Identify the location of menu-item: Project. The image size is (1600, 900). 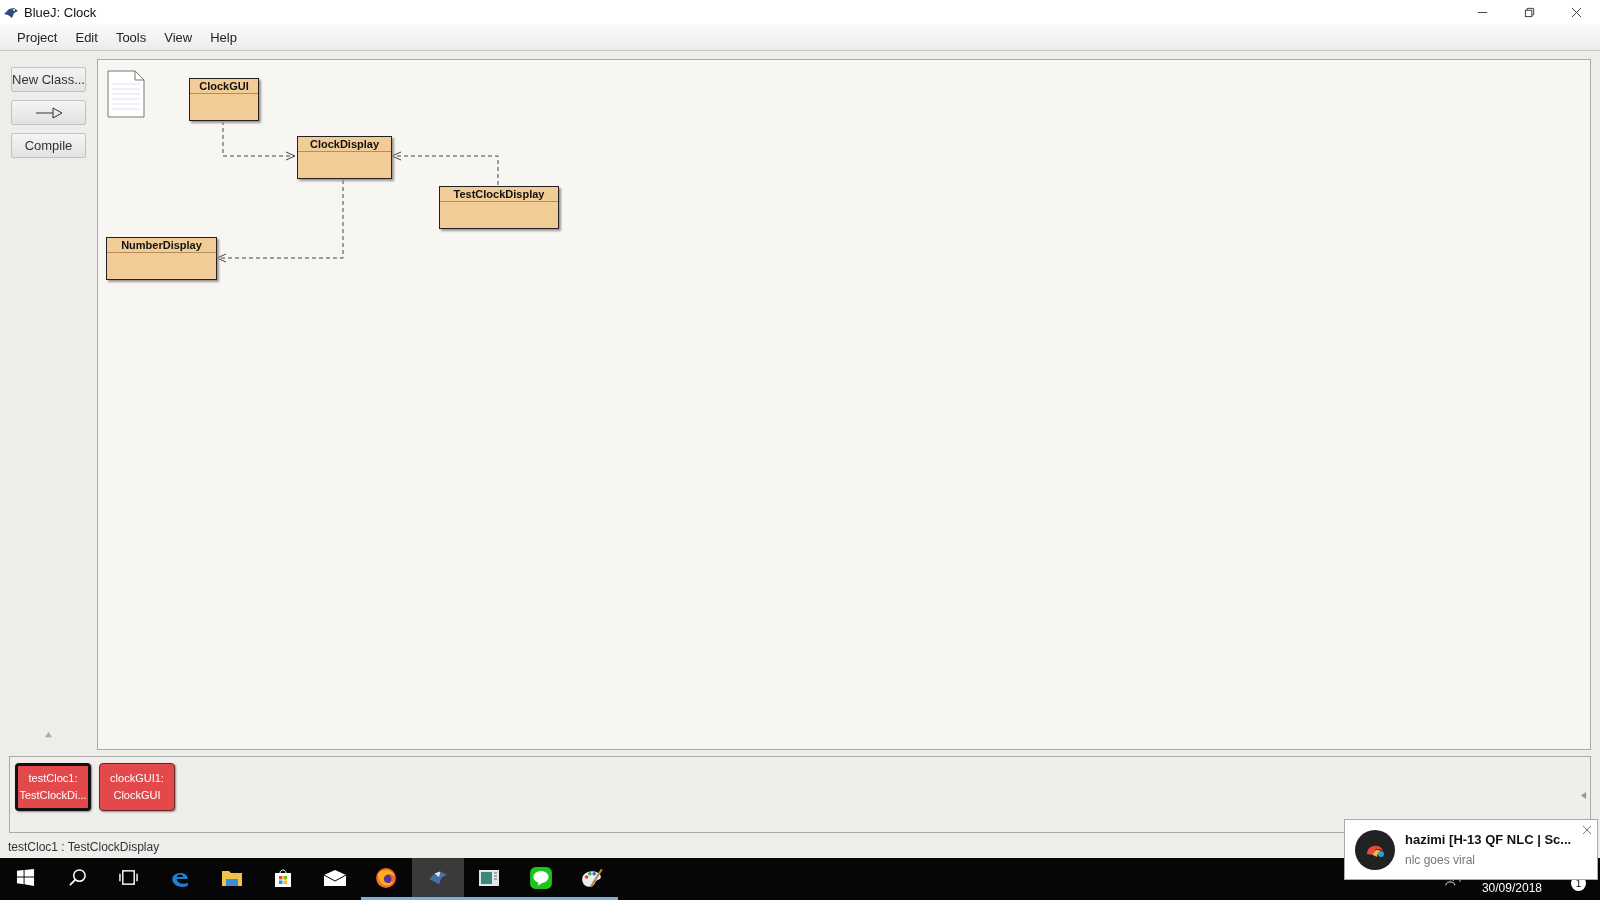
(37, 37).